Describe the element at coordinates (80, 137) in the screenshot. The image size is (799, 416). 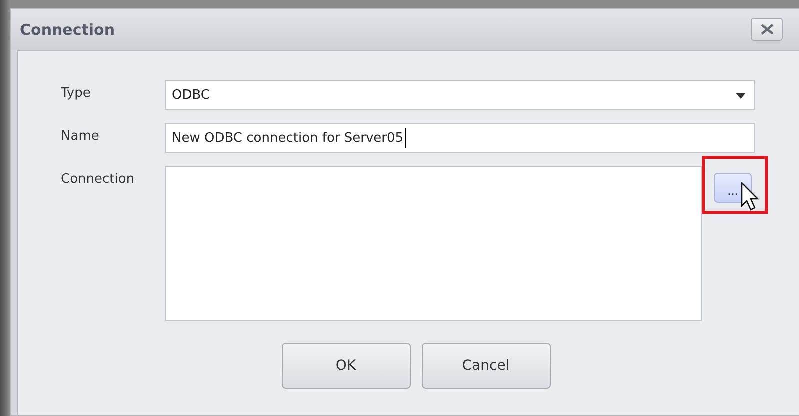
I see `field-label: Name` at that location.